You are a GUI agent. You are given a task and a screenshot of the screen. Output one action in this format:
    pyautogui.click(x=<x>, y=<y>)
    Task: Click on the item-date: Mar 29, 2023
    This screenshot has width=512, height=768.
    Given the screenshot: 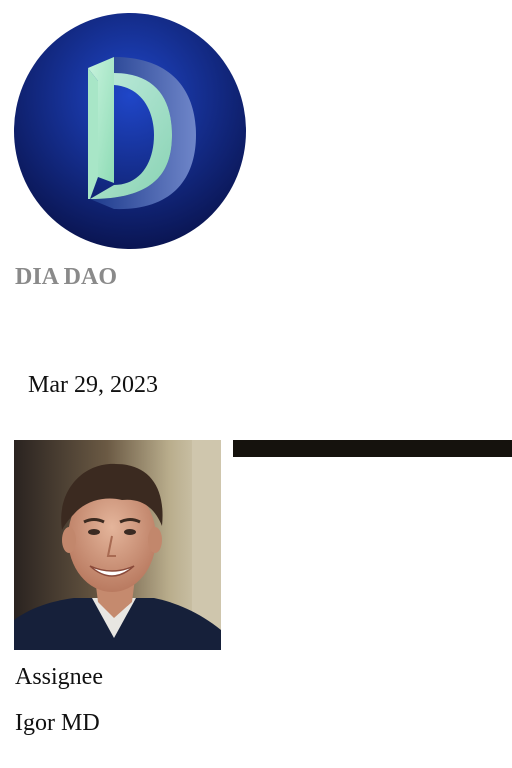 What is the action you would take?
    pyautogui.click(x=93, y=385)
    